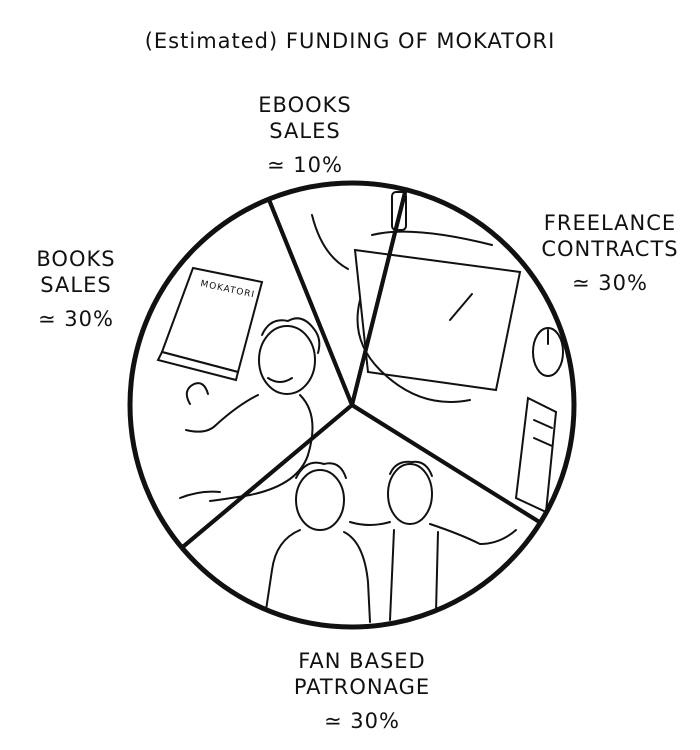 The width and height of the screenshot is (700, 750). What do you see at coordinates (304, 105) in the screenshot?
I see `slice-label-1-line-1: EBOOKS` at bounding box center [304, 105].